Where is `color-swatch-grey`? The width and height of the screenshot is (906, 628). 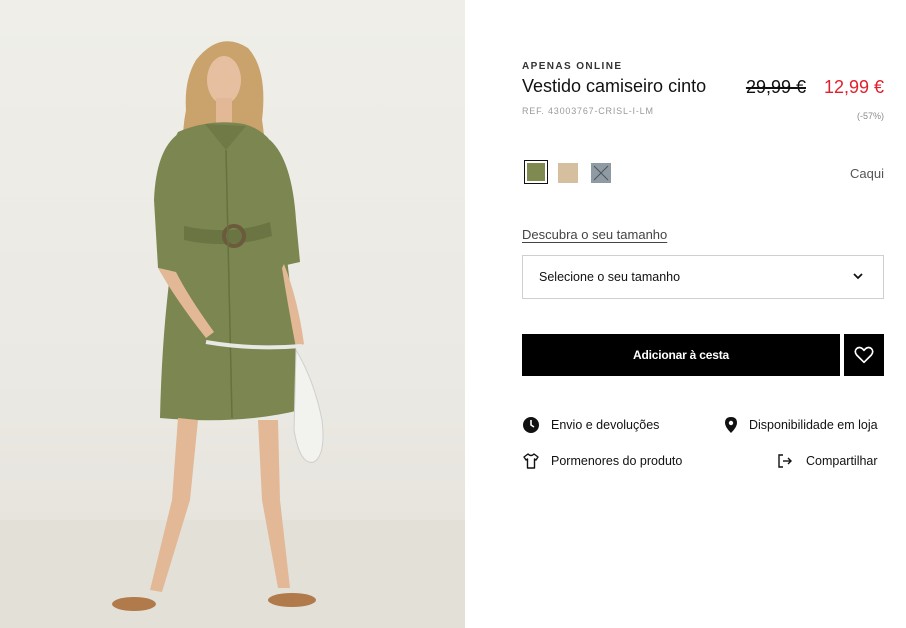 color-swatch-grey is located at coordinates (601, 173).